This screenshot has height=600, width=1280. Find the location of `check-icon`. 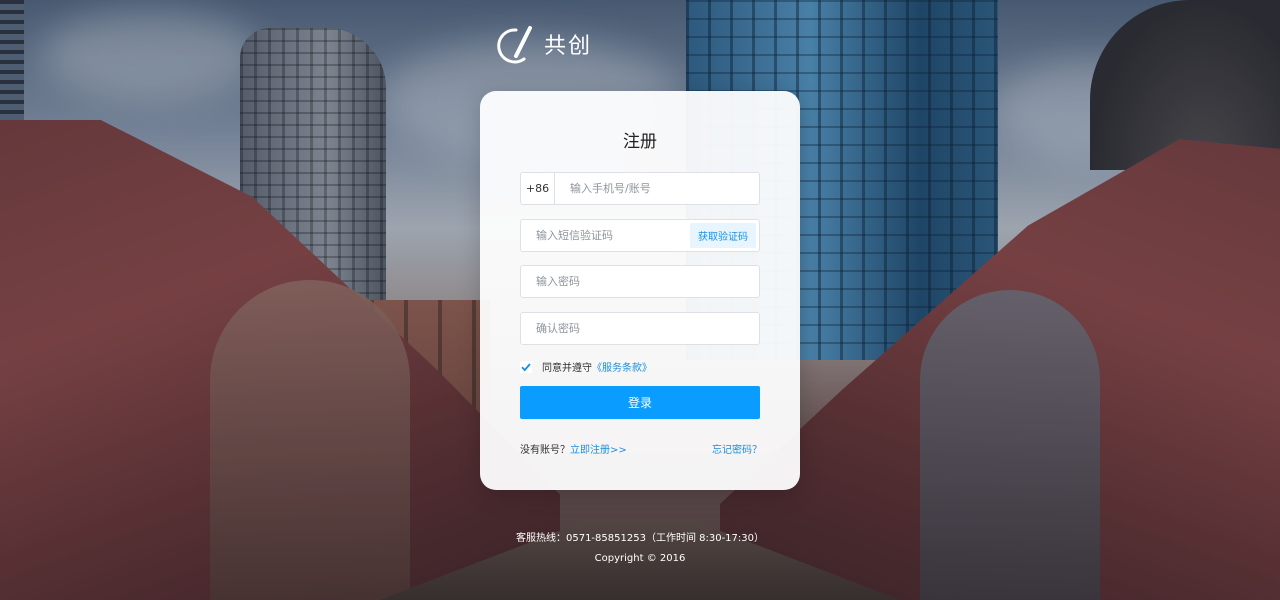

check-icon is located at coordinates (526, 366).